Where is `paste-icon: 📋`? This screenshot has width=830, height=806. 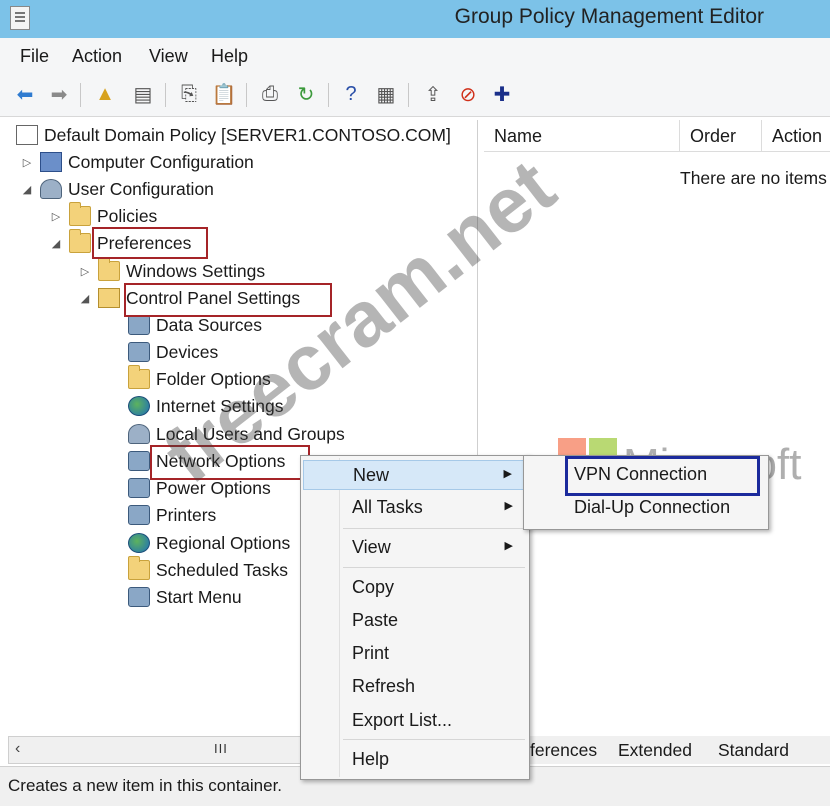
paste-icon: 📋 is located at coordinates (224, 94).